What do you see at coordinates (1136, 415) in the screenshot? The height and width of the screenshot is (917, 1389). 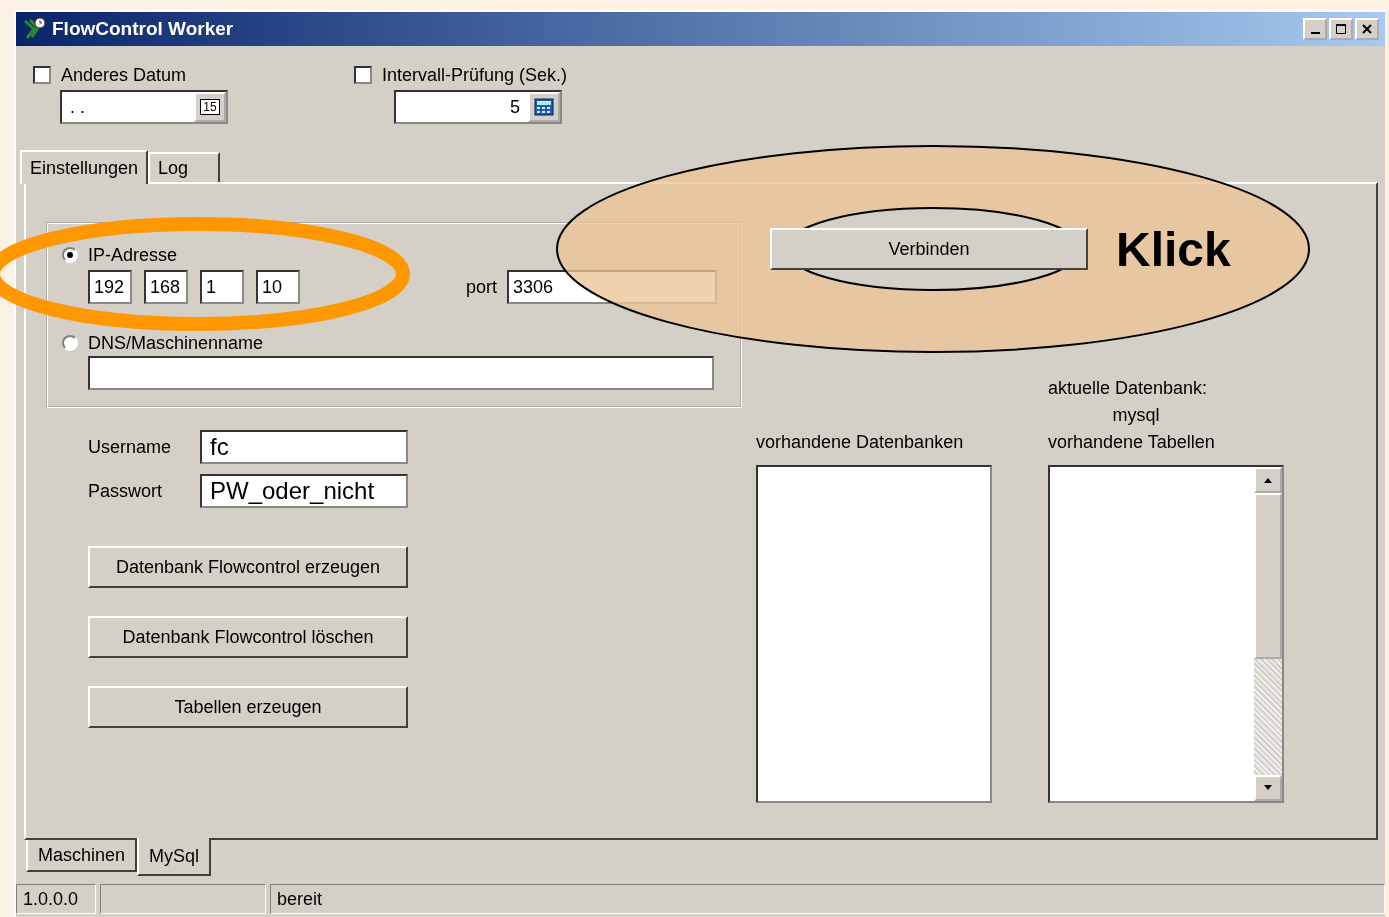 I see `current-database-name: mysql` at bounding box center [1136, 415].